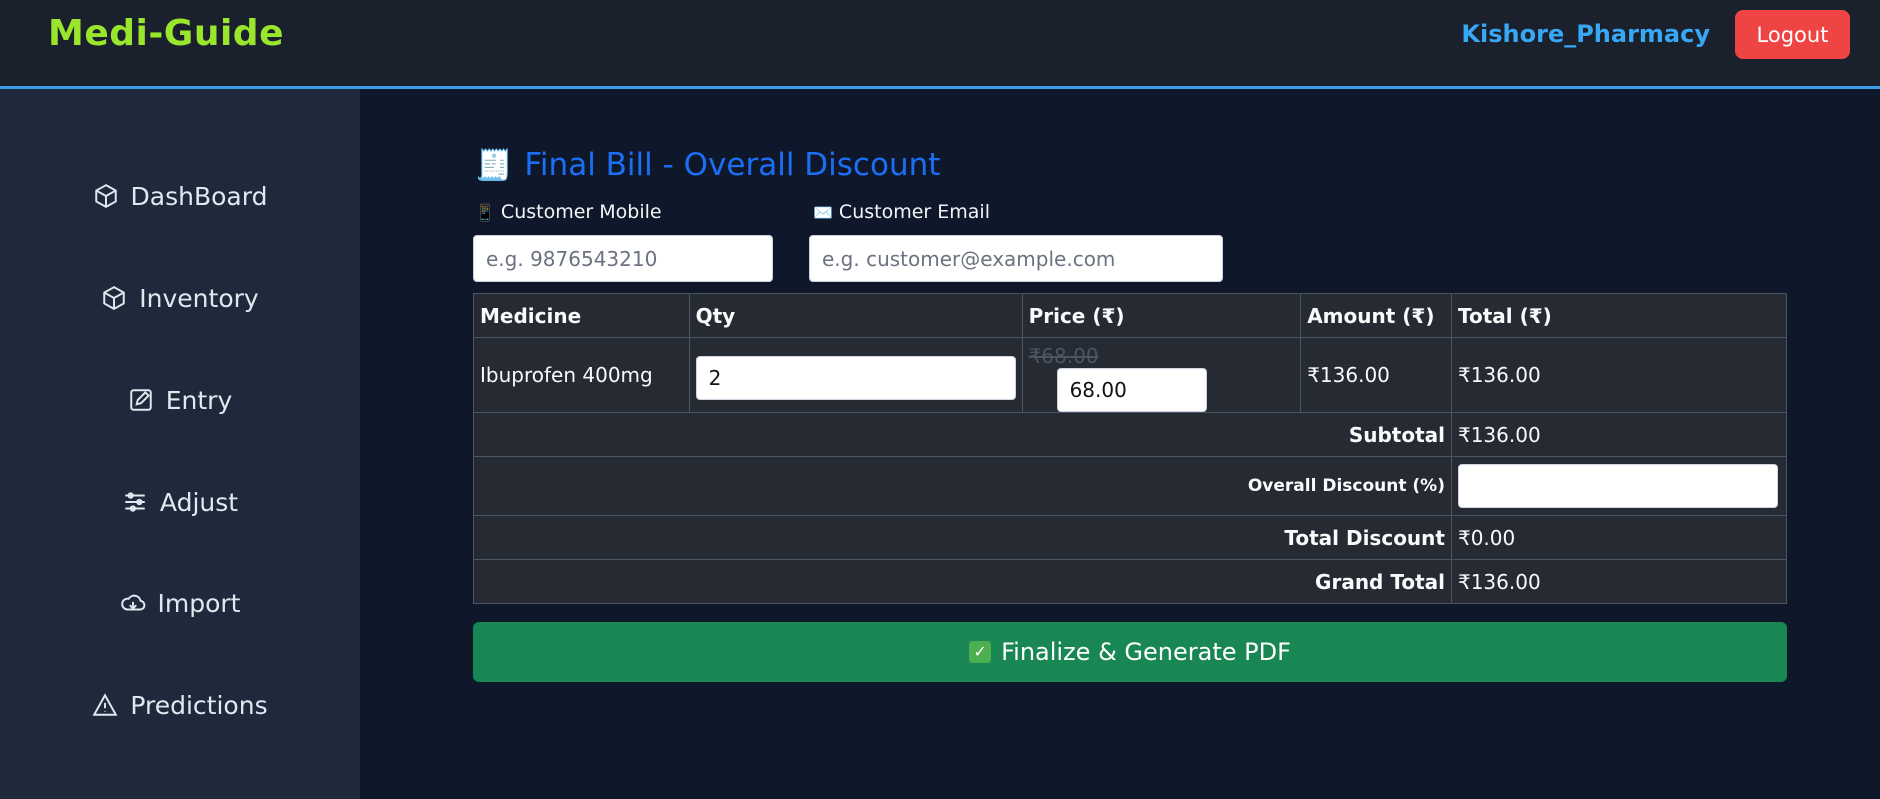 The height and width of the screenshot is (799, 1880). What do you see at coordinates (823, 212) in the screenshot?
I see `envelope-icon: ✉️` at bounding box center [823, 212].